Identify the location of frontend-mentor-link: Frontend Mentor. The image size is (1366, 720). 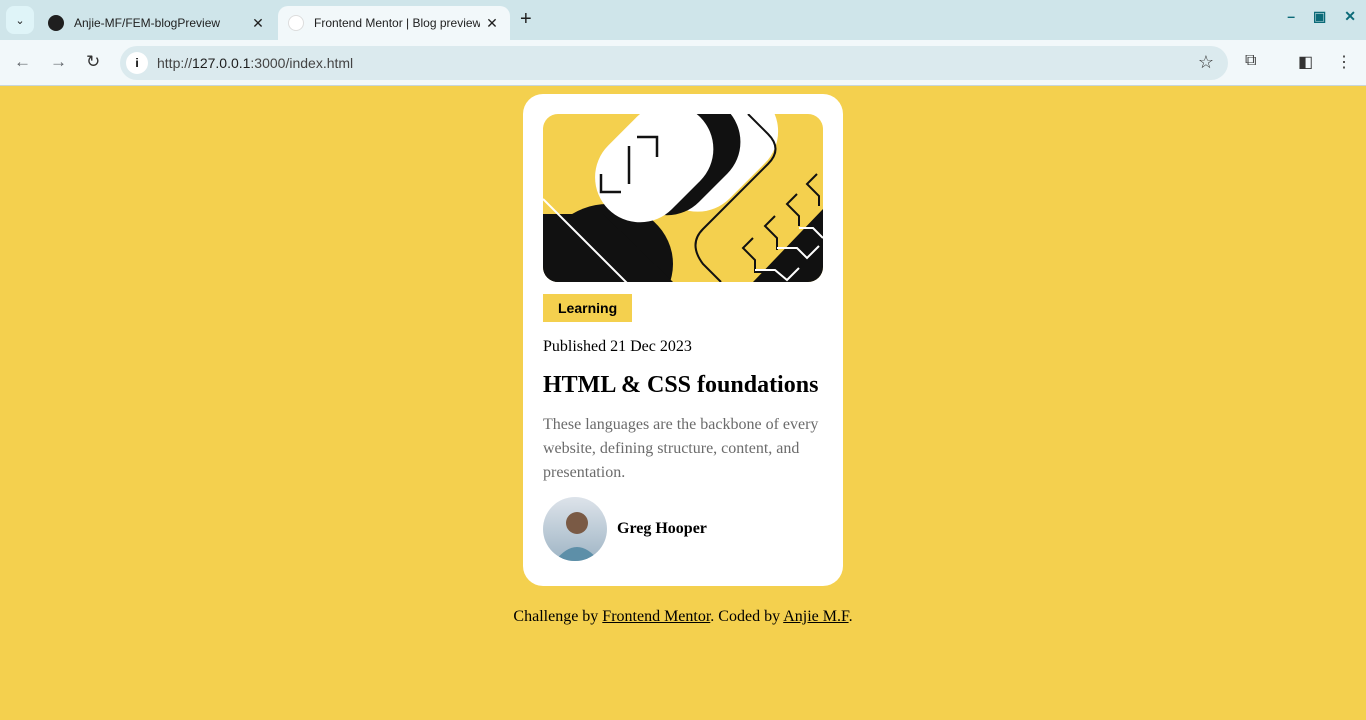
(656, 616).